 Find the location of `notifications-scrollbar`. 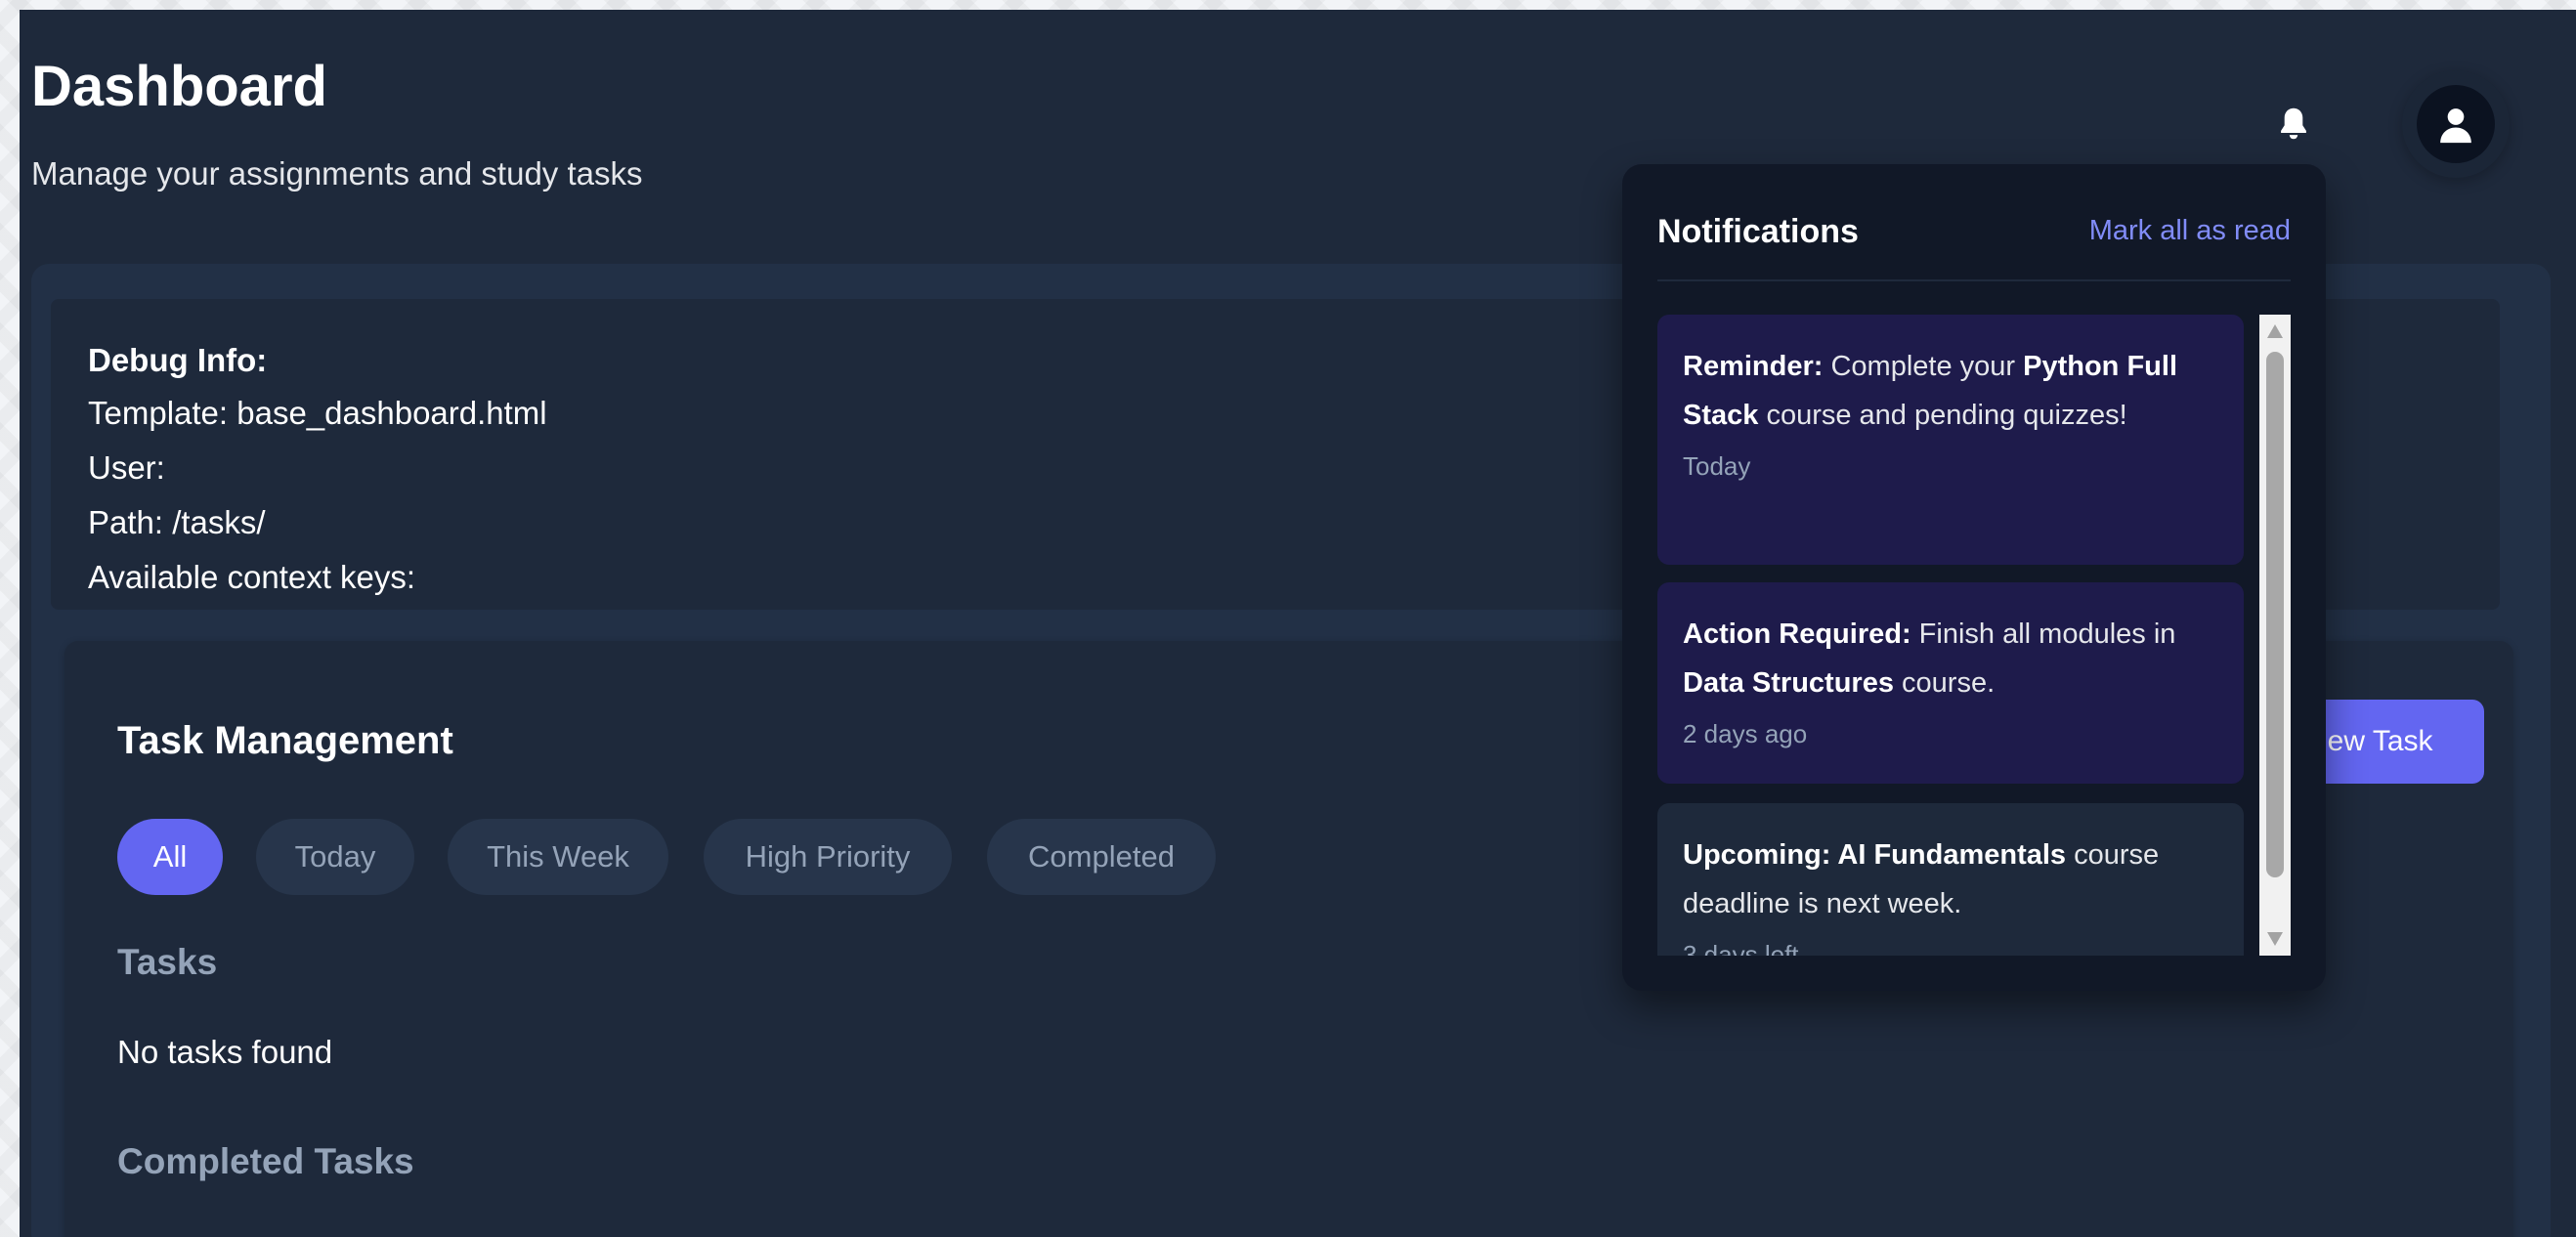

notifications-scrollbar is located at coordinates (2275, 635).